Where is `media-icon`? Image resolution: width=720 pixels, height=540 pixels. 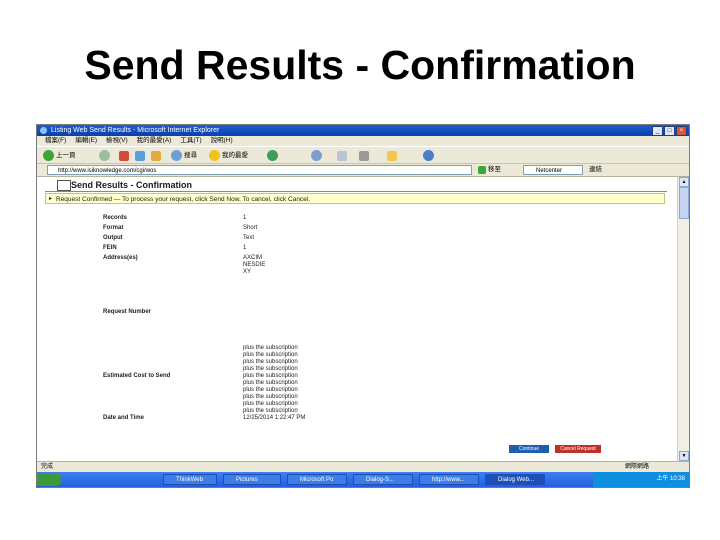 media-icon is located at coordinates (272, 155).